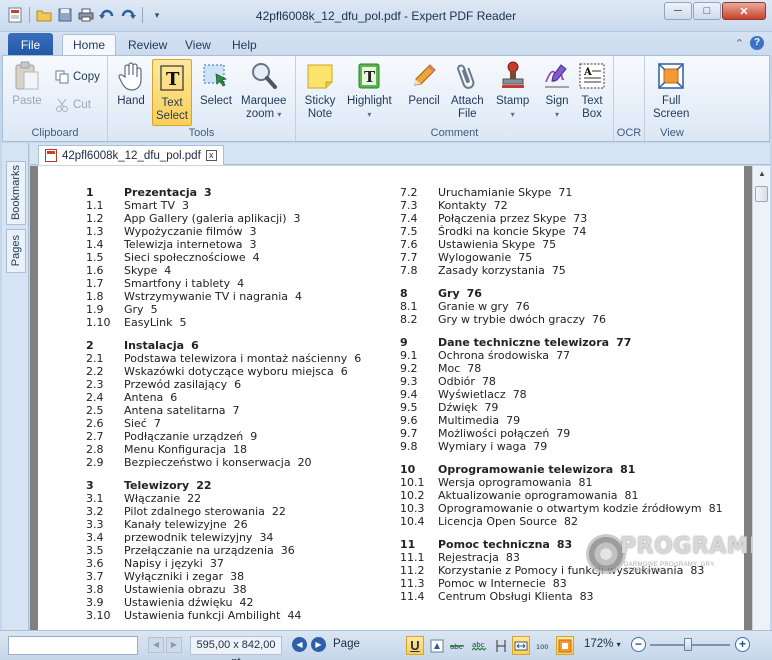  Describe the element at coordinates (27, 84) in the screenshot. I see `paste-button: Paste` at that location.